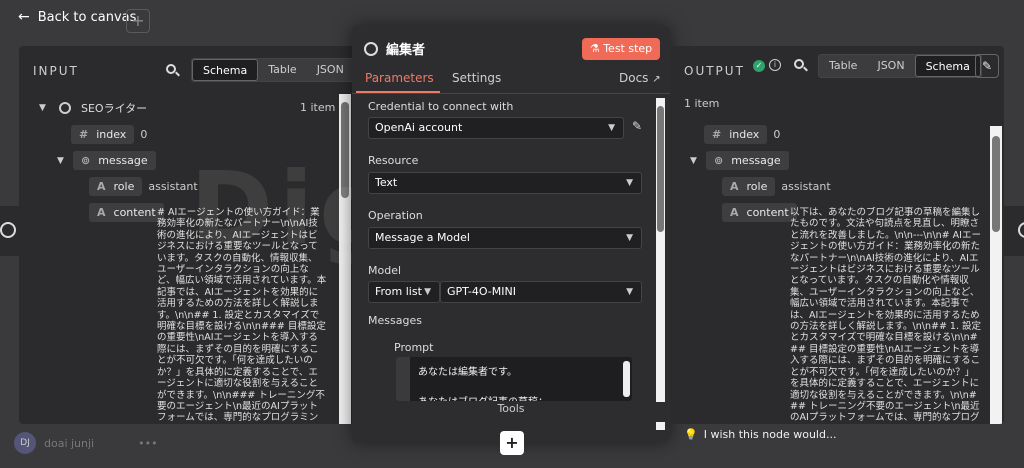 This screenshot has height=468, width=1024. Describe the element at coordinates (422, 237) in the screenshot. I see `operation-value: Message a Model` at that location.